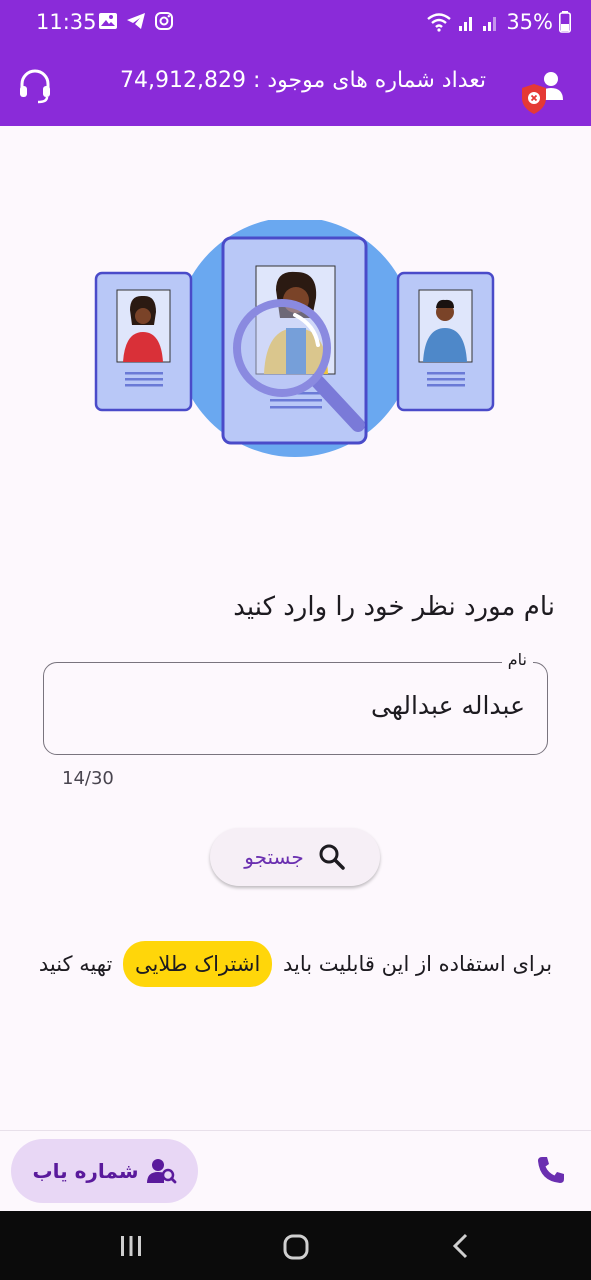 This screenshot has width=591, height=1280. I want to click on profile-cards-search-illustration, so click(294, 338).